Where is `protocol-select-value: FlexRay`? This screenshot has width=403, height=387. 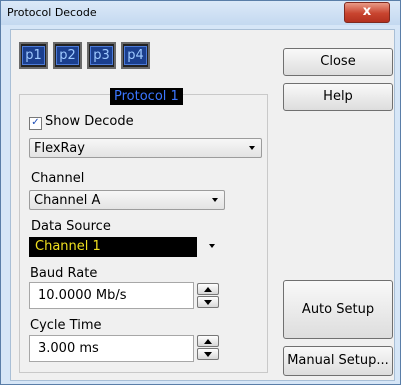 protocol-select-value: FlexRay is located at coordinates (59, 148).